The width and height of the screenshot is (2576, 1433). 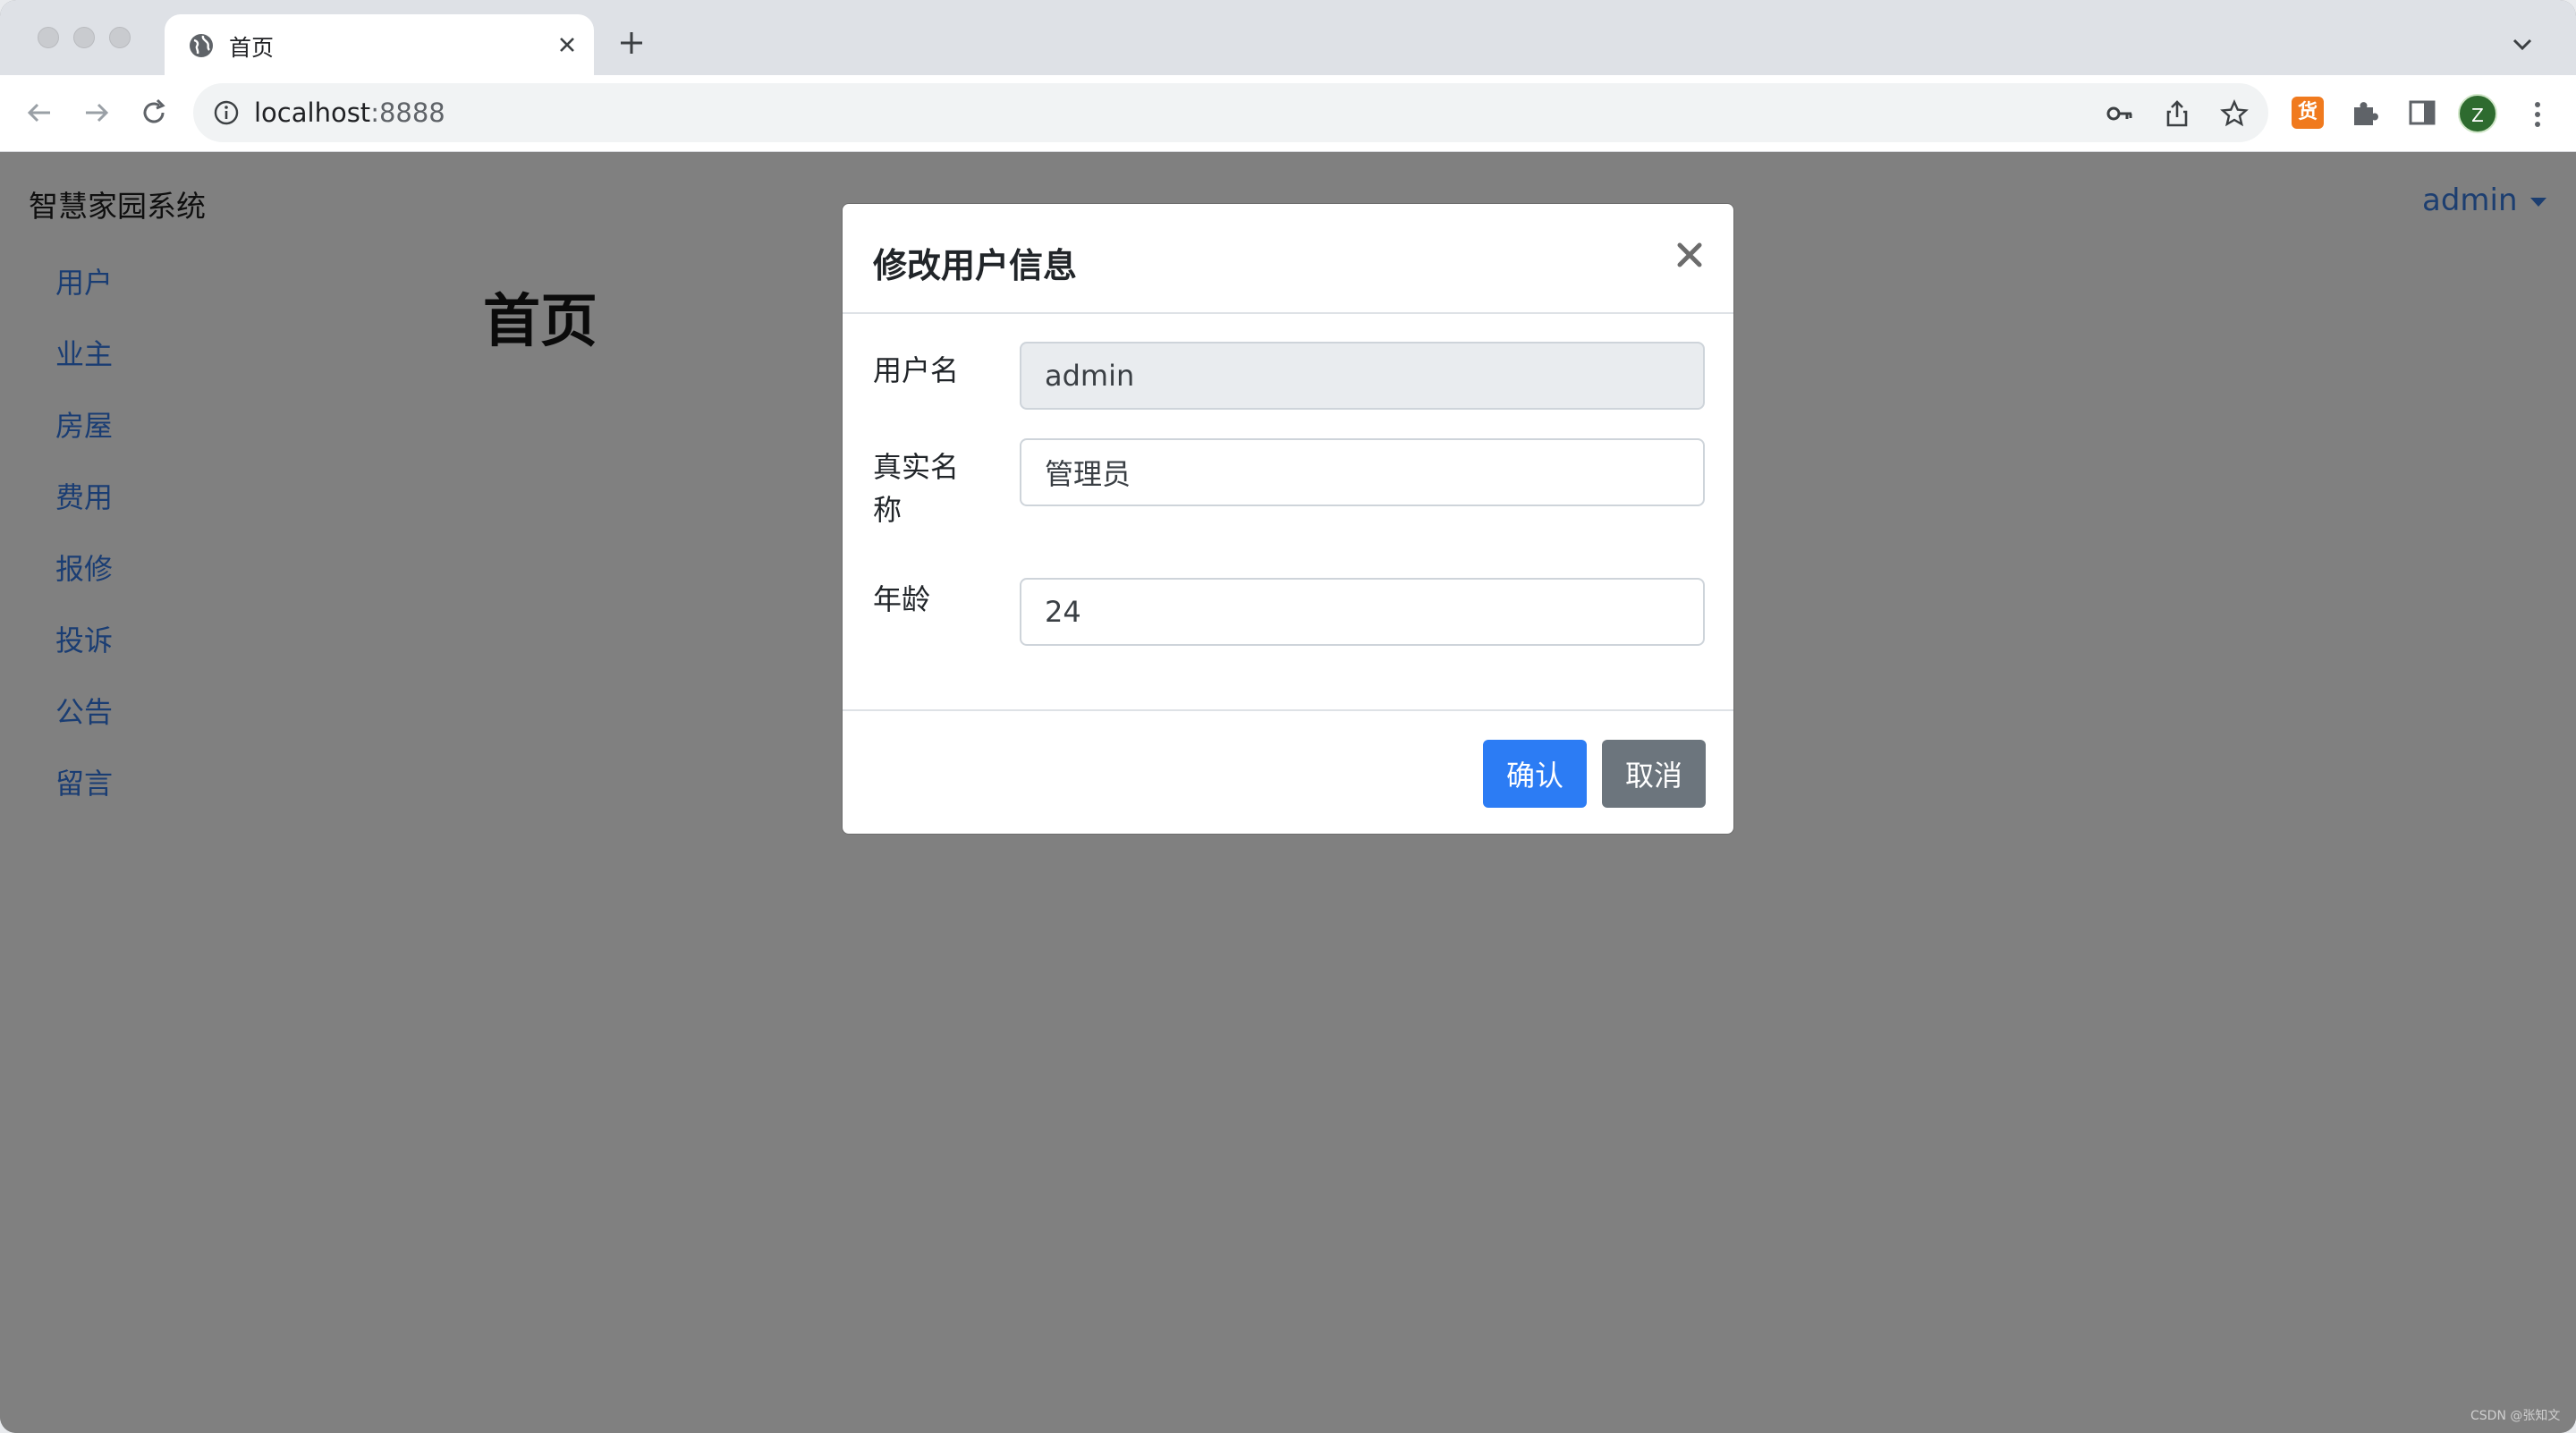 I want to click on extension-orange-icon: 货, so click(x=2308, y=113).